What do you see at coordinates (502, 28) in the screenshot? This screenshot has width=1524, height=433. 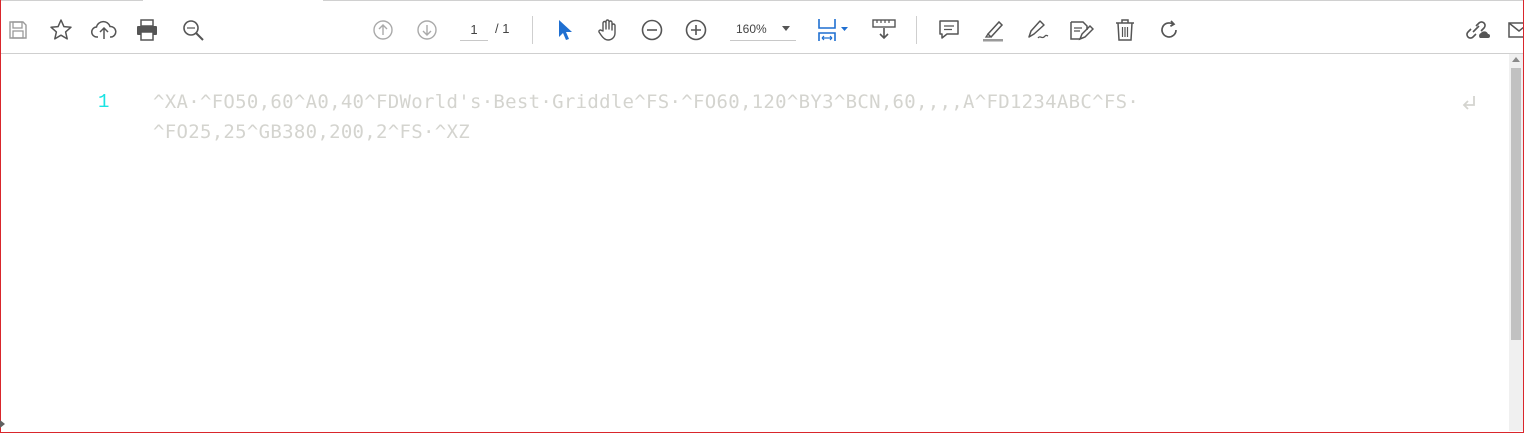 I see `page-total: / 1` at bounding box center [502, 28].